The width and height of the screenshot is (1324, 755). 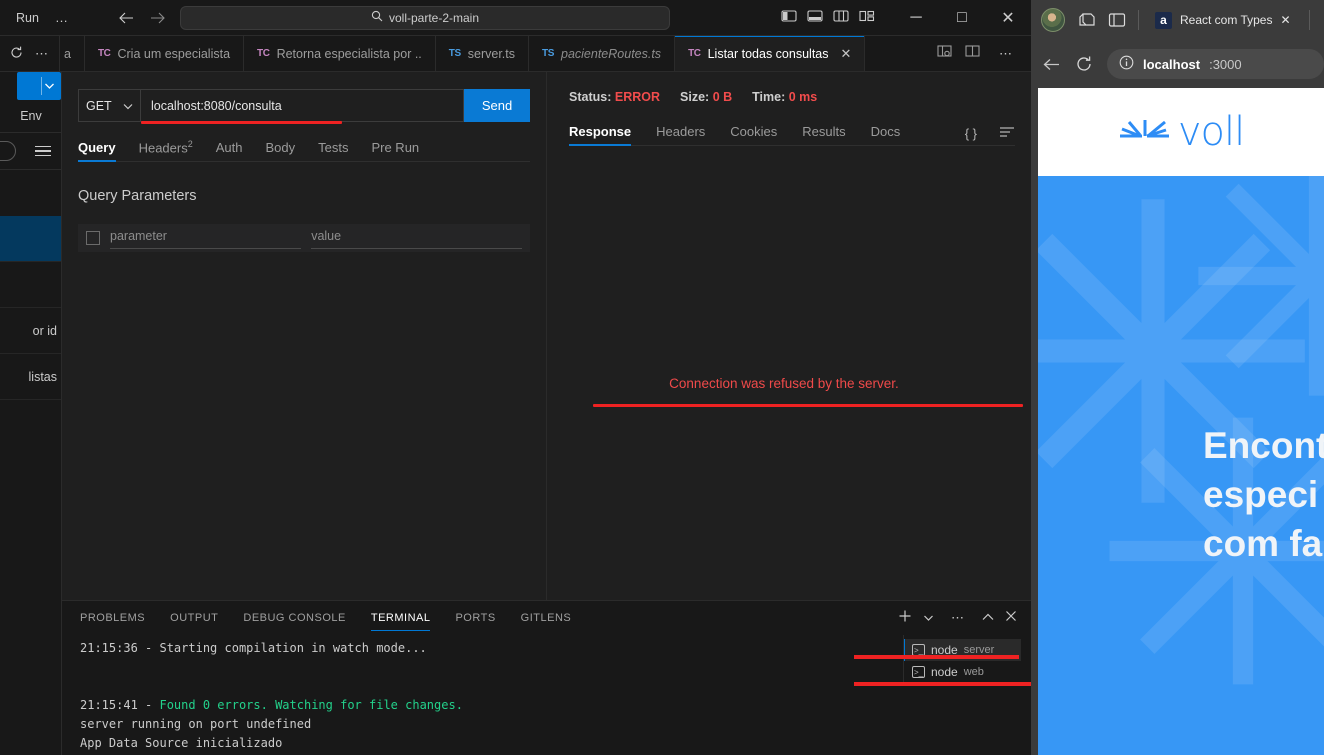 What do you see at coordinates (867, 18) in the screenshot?
I see `customize-layout-icon` at bounding box center [867, 18].